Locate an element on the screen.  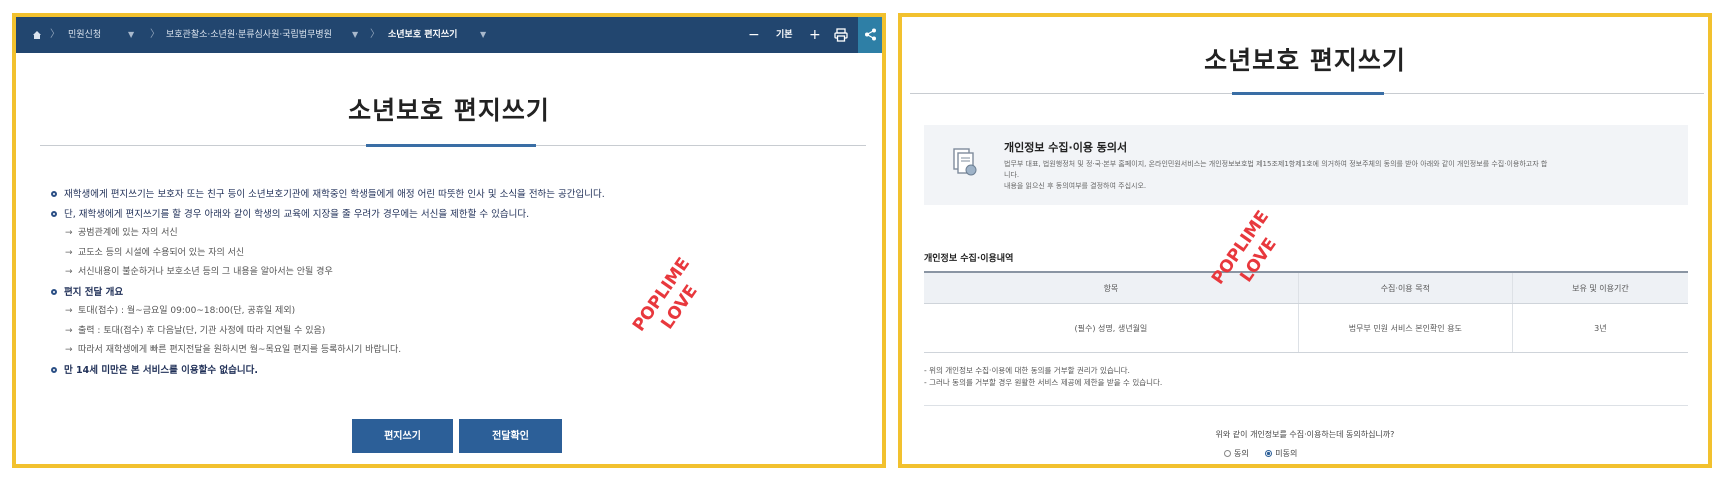
divider is located at coordinates (1306, 405).